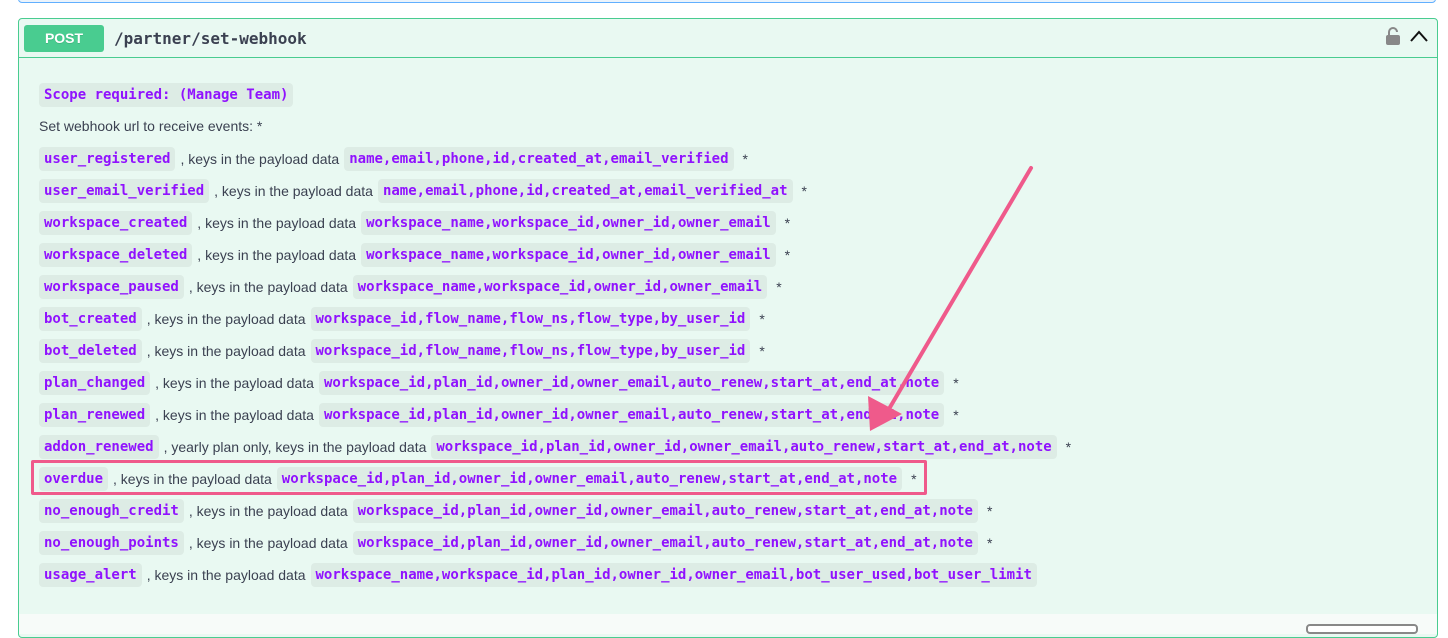 This screenshot has width=1448, height=638. I want to click on execute-area, so click(728, 624).